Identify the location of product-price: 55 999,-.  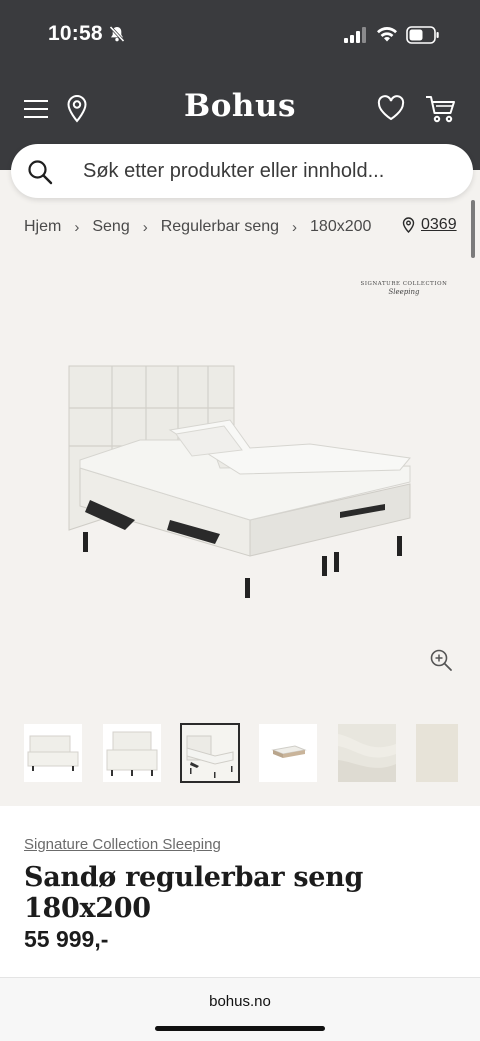
(66, 939).